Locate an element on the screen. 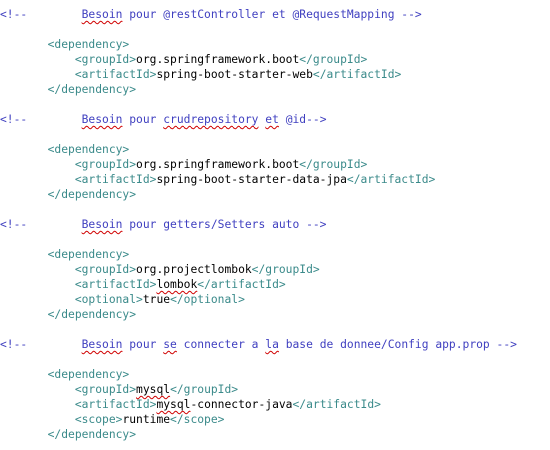 The width and height of the screenshot is (550, 450). xml-comment: et is located at coordinates (272, 119).